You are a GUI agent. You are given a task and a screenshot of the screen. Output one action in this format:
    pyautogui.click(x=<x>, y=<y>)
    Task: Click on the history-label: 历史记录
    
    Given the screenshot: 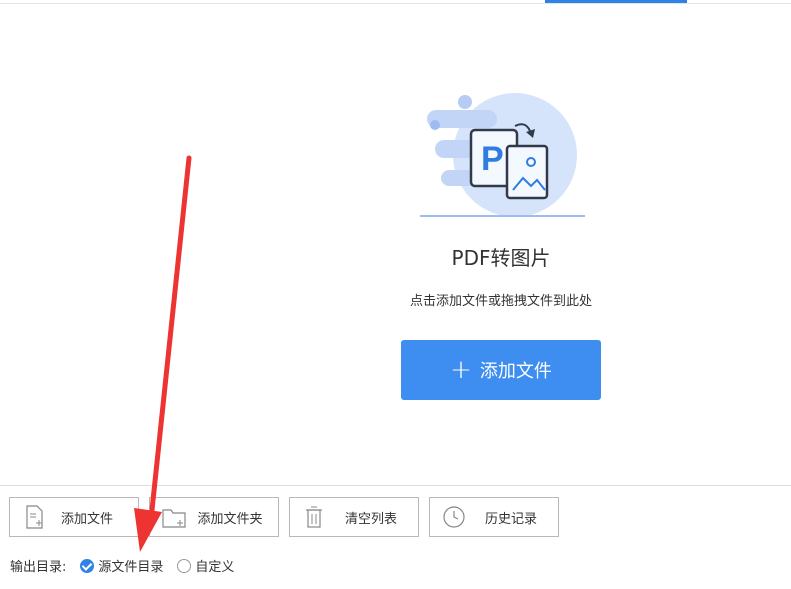 What is the action you would take?
    pyautogui.click(x=510, y=519)
    